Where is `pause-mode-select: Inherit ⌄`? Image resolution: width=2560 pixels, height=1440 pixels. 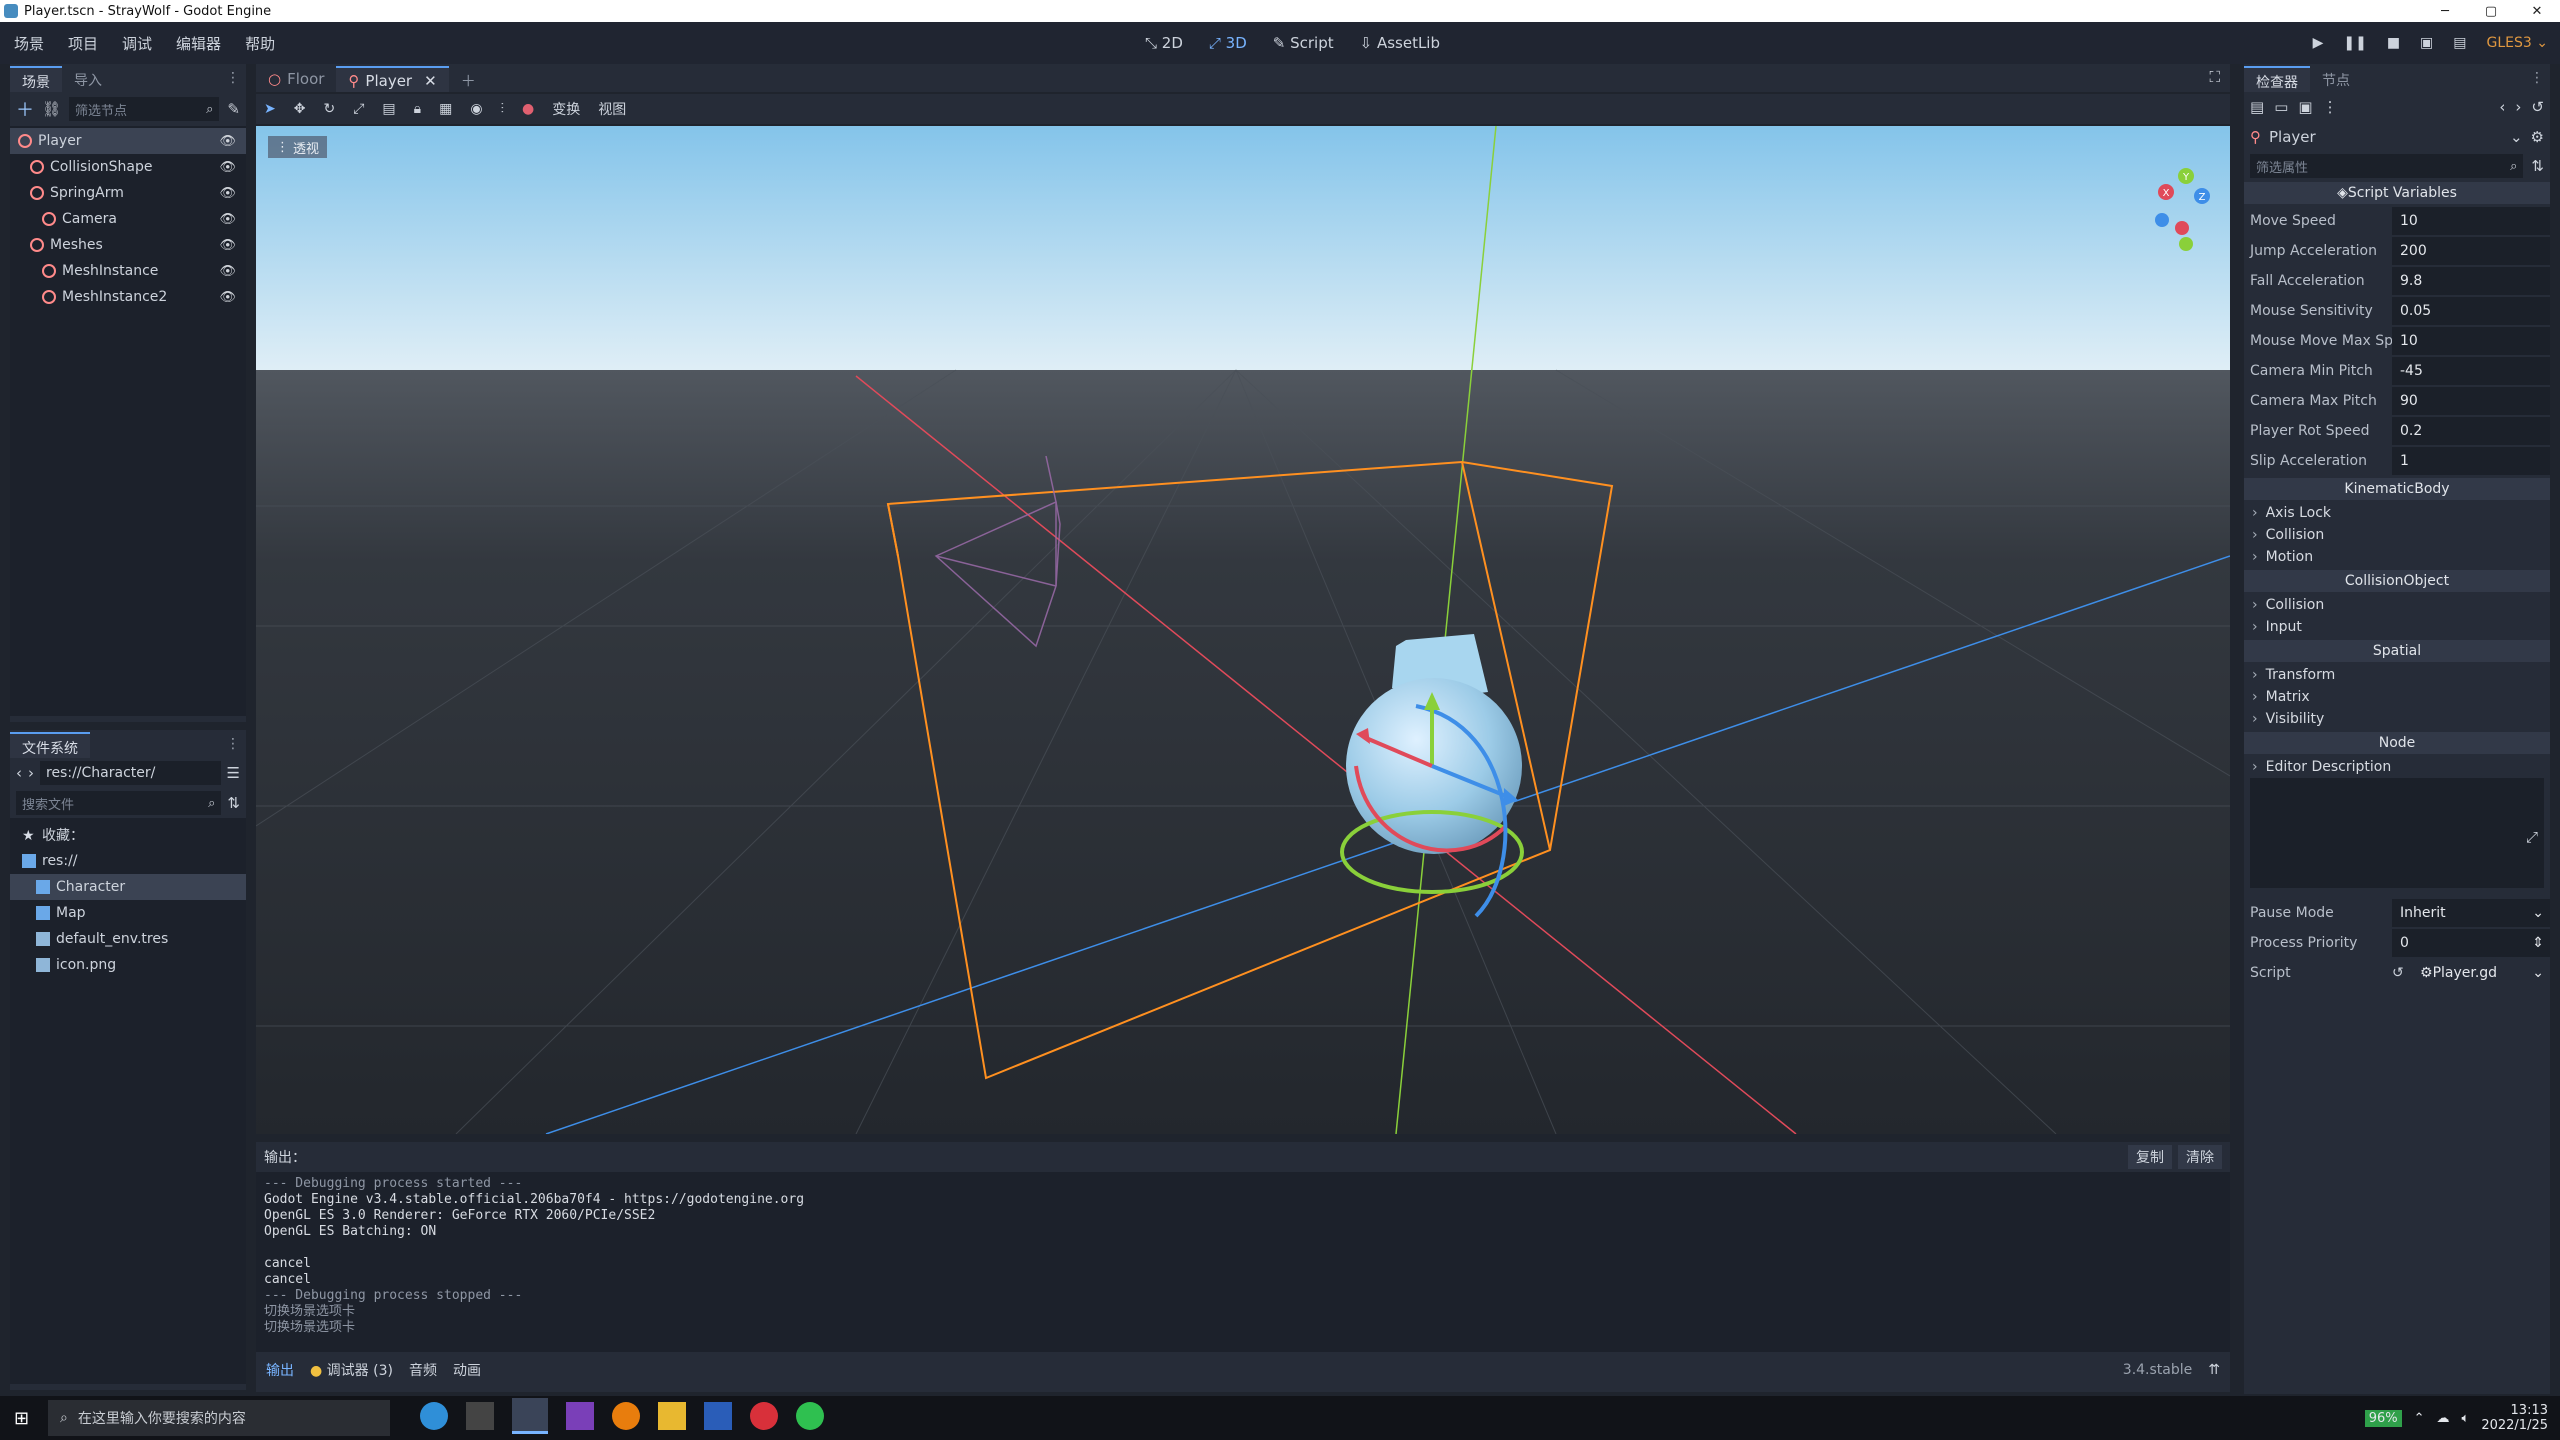 pause-mode-select: Inherit ⌄ is located at coordinates (2471, 913).